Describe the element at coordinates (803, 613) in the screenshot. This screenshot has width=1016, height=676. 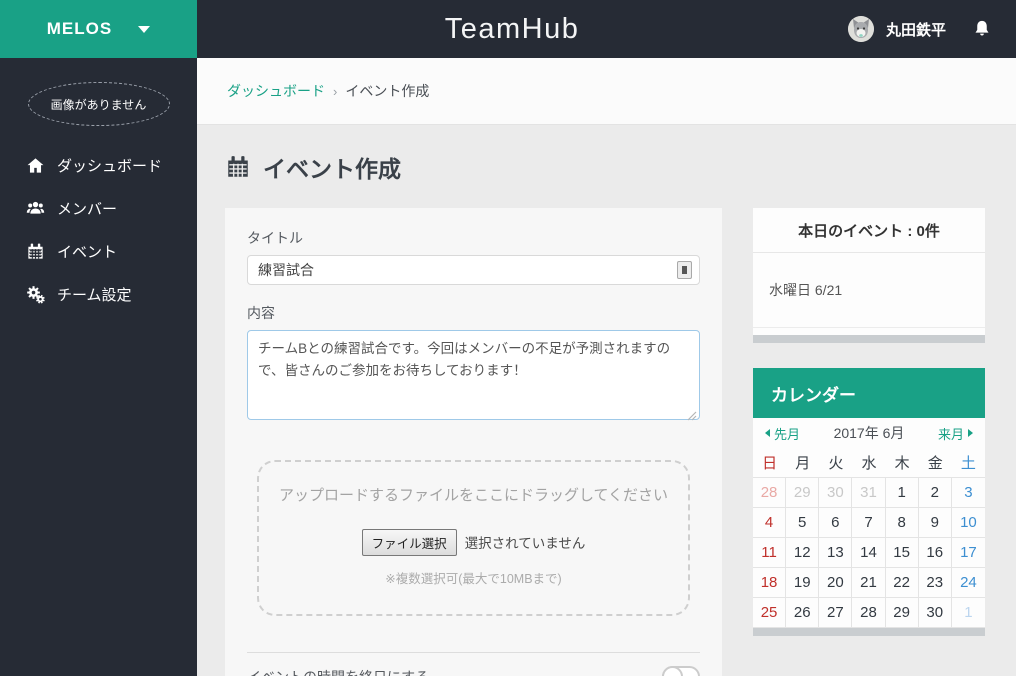
I see `calendar-day: 26` at that location.